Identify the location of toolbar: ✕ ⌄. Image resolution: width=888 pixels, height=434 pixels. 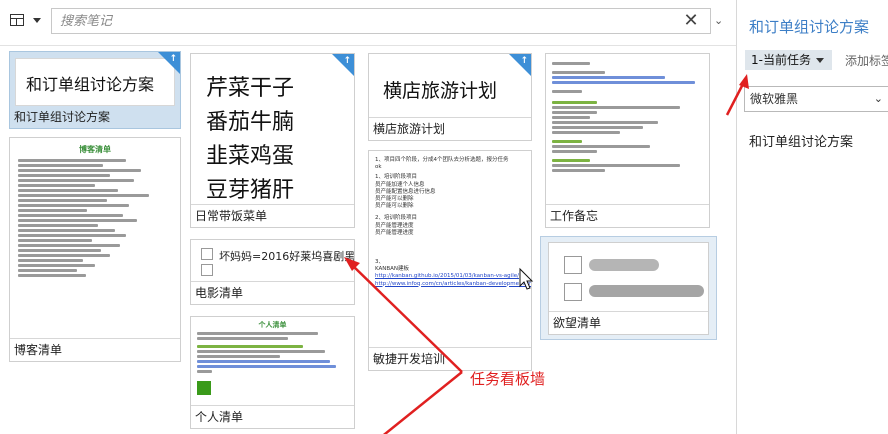
(368, 23).